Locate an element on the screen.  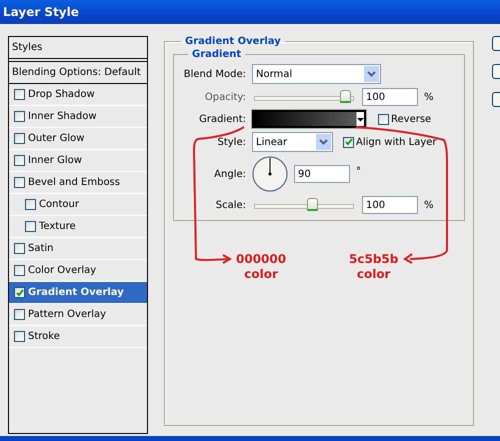
style-list-item: Bevel and Emboss is located at coordinates (78, 183).